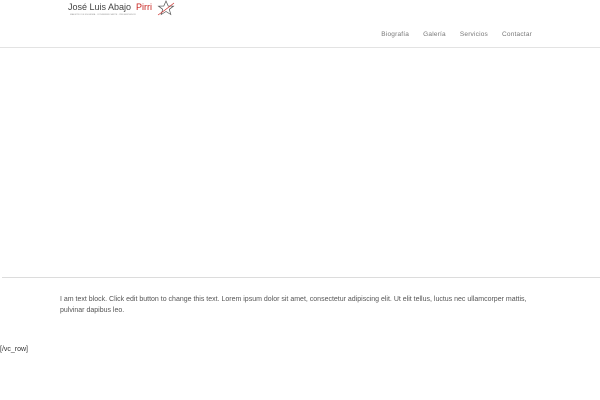 This screenshot has width=600, height=400. What do you see at coordinates (166, 8) in the screenshot?
I see `star-icon` at bounding box center [166, 8].